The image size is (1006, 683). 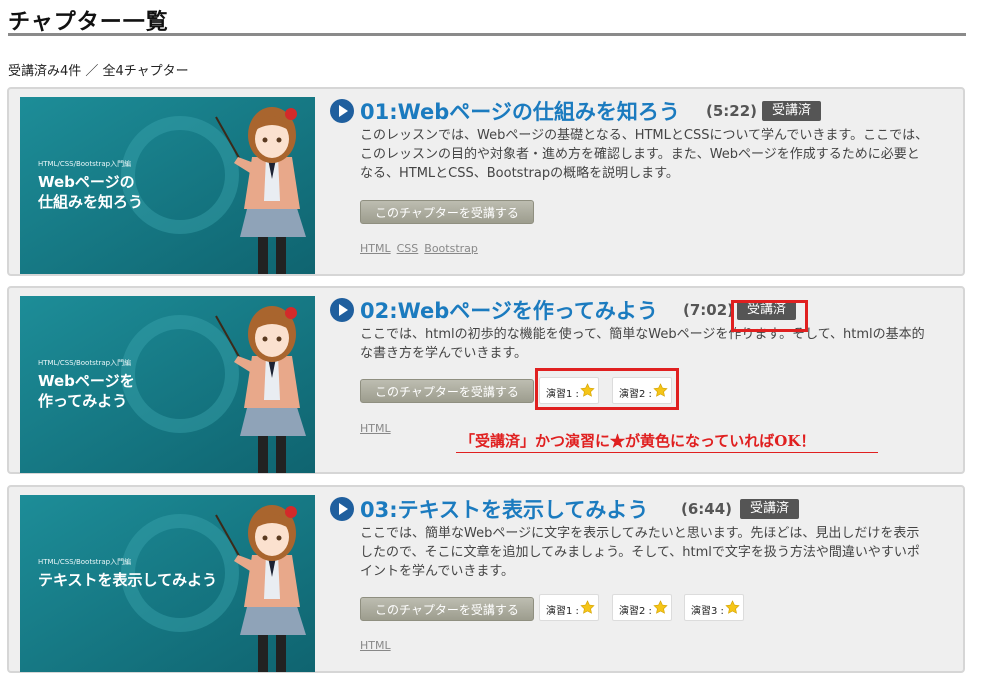 What do you see at coordinates (504, 509) in the screenshot?
I see `chapter-title-link: 03:テキストを表示してみよう` at bounding box center [504, 509].